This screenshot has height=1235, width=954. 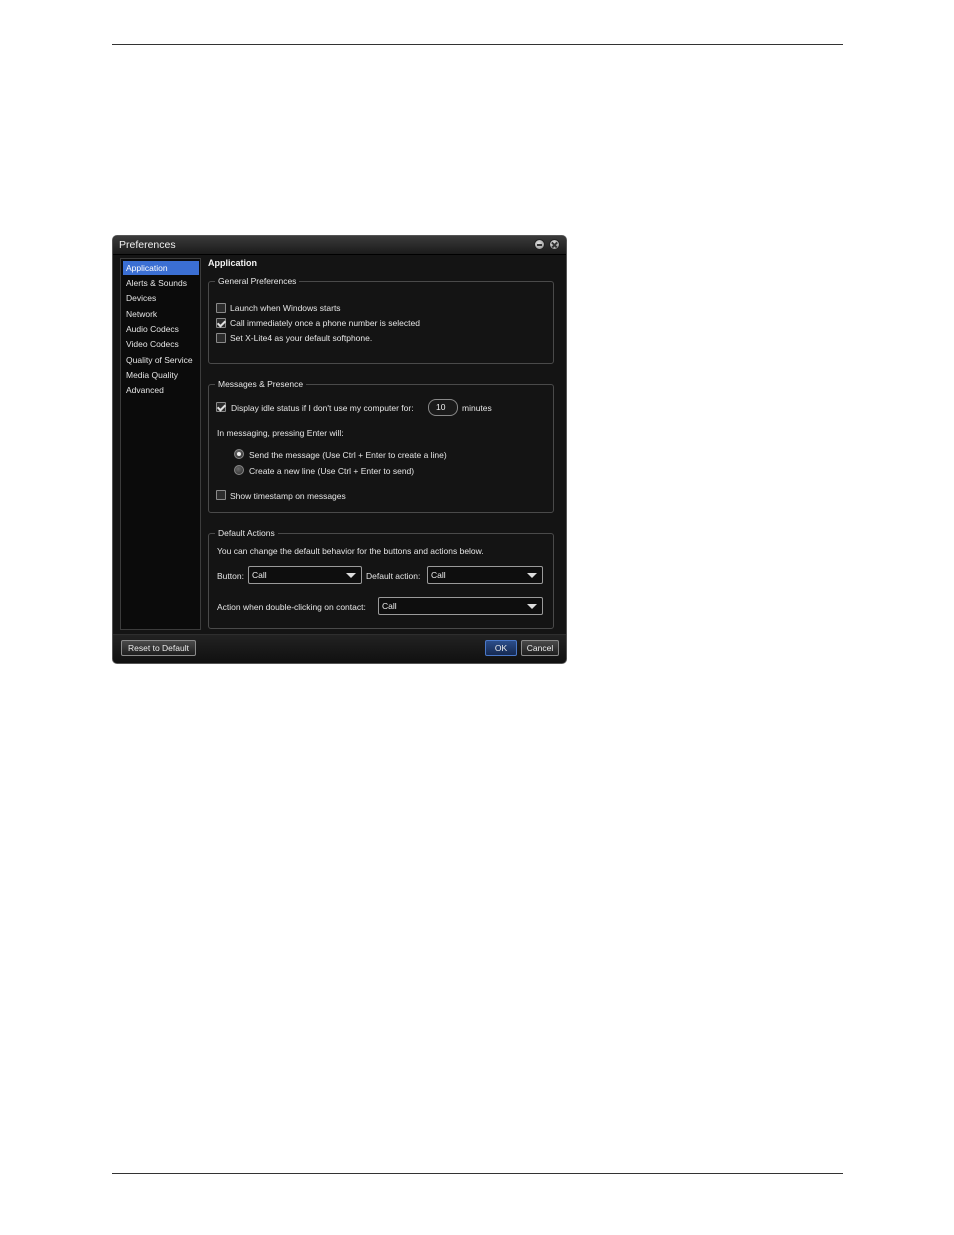 I want to click on sidebar-item-audio-codecs: Audio Codecs, so click(x=161, y=329).